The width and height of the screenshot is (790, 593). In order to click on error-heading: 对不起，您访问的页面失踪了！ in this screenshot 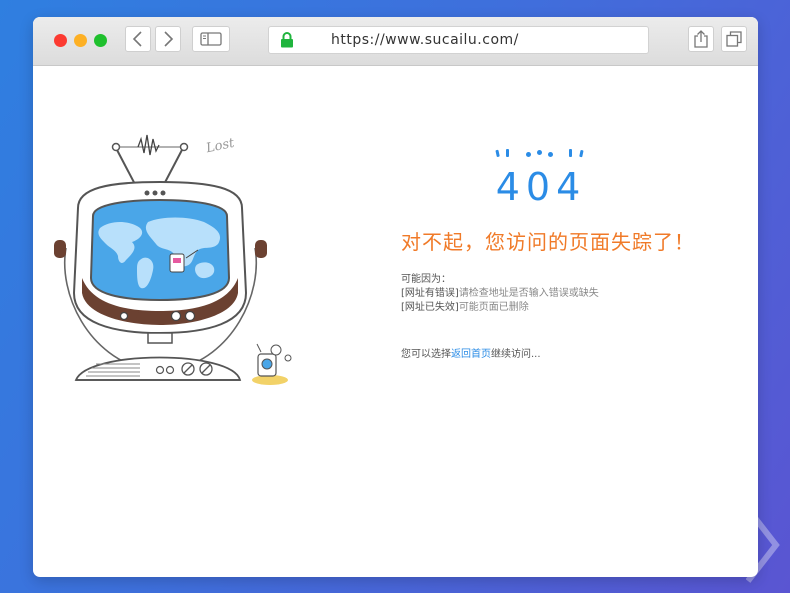, I will do `click(548, 242)`.